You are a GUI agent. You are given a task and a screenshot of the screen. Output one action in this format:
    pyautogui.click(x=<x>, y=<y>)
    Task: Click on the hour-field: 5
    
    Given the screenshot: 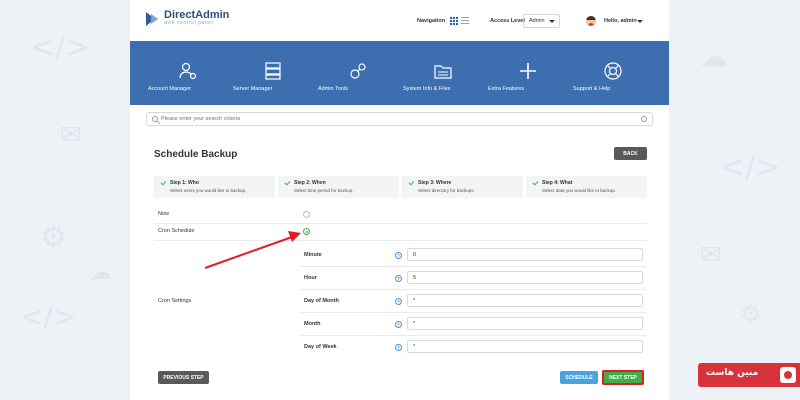 What is the action you would take?
    pyautogui.click(x=525, y=277)
    